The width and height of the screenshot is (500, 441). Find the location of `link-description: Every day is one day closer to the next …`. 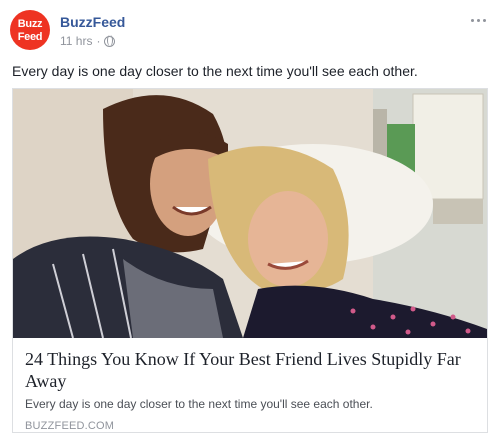

link-description: Every day is one day closer to the next … is located at coordinates (199, 404).